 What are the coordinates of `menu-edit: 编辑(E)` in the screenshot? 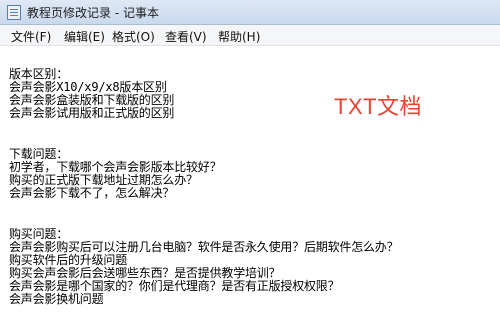 It's located at (84, 36).